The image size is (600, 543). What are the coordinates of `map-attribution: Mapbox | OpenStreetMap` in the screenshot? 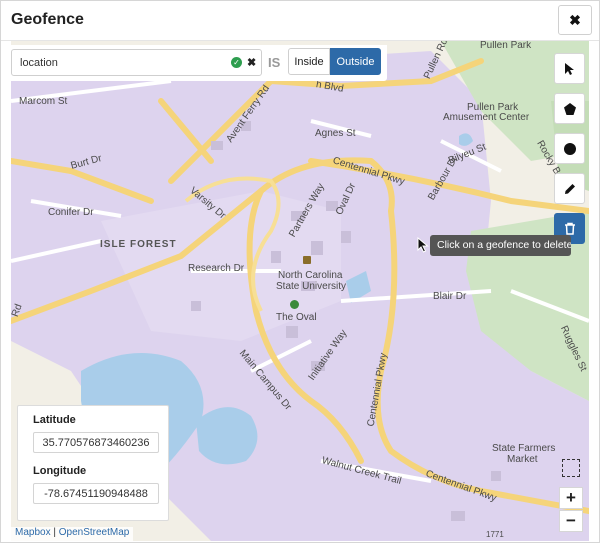 It's located at (72, 534).